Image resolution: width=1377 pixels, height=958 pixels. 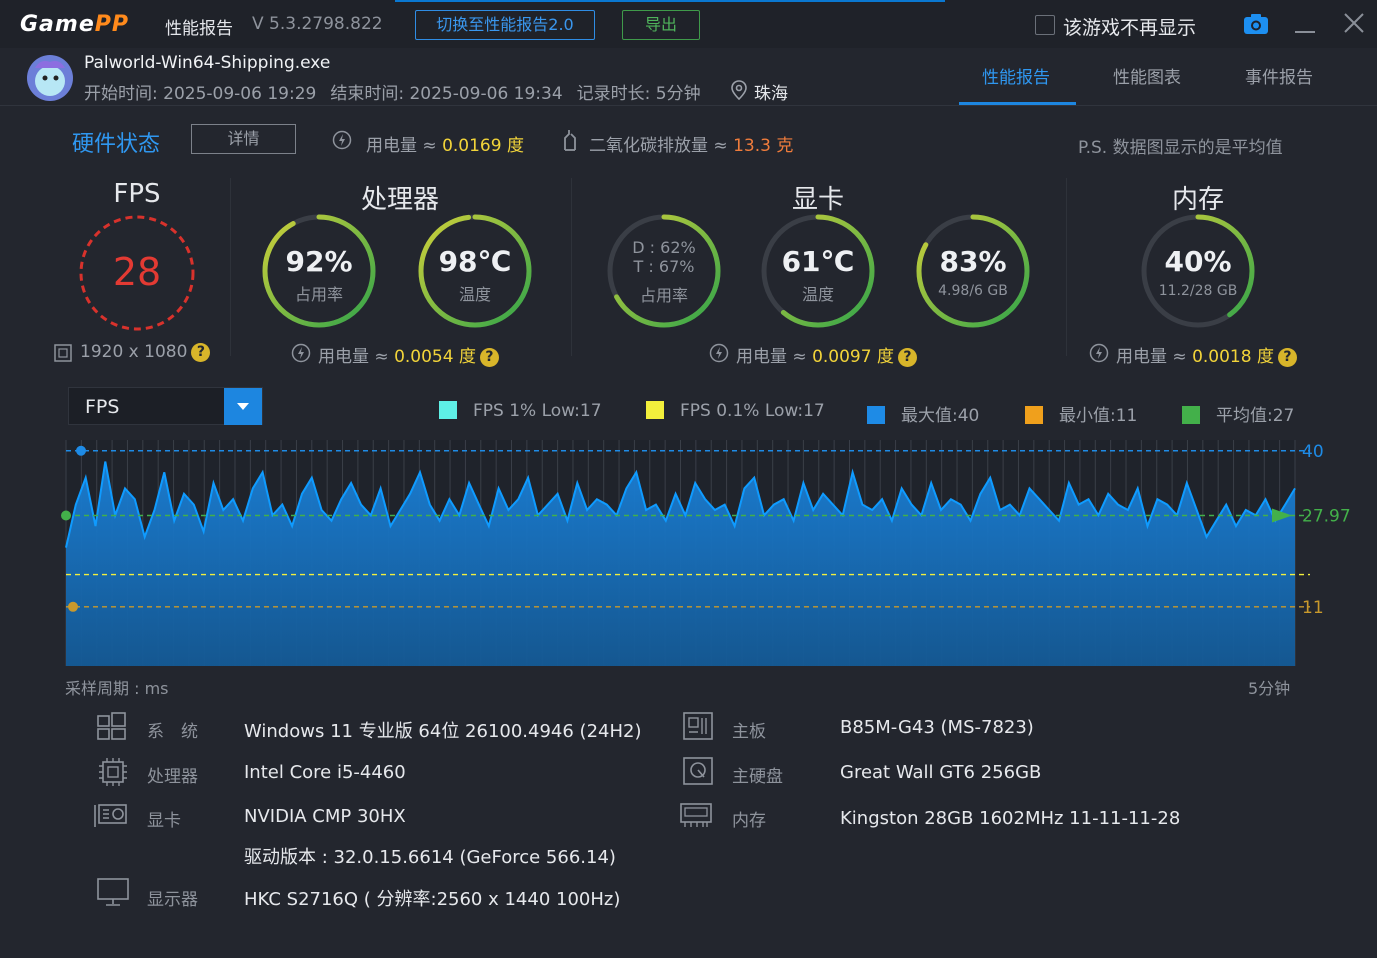 What do you see at coordinates (739, 90) in the screenshot?
I see `location-icon` at bounding box center [739, 90].